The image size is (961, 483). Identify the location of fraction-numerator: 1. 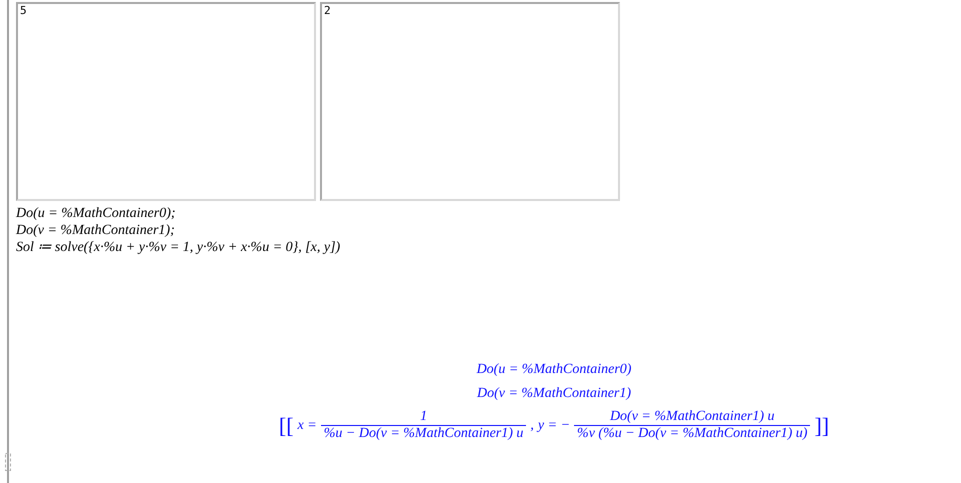
(423, 417).